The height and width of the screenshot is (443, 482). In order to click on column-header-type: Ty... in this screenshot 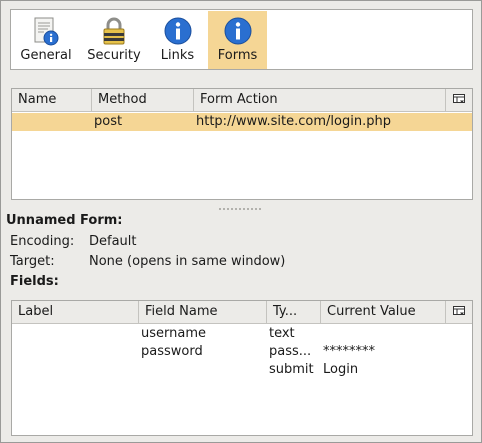, I will do `click(294, 312)`.